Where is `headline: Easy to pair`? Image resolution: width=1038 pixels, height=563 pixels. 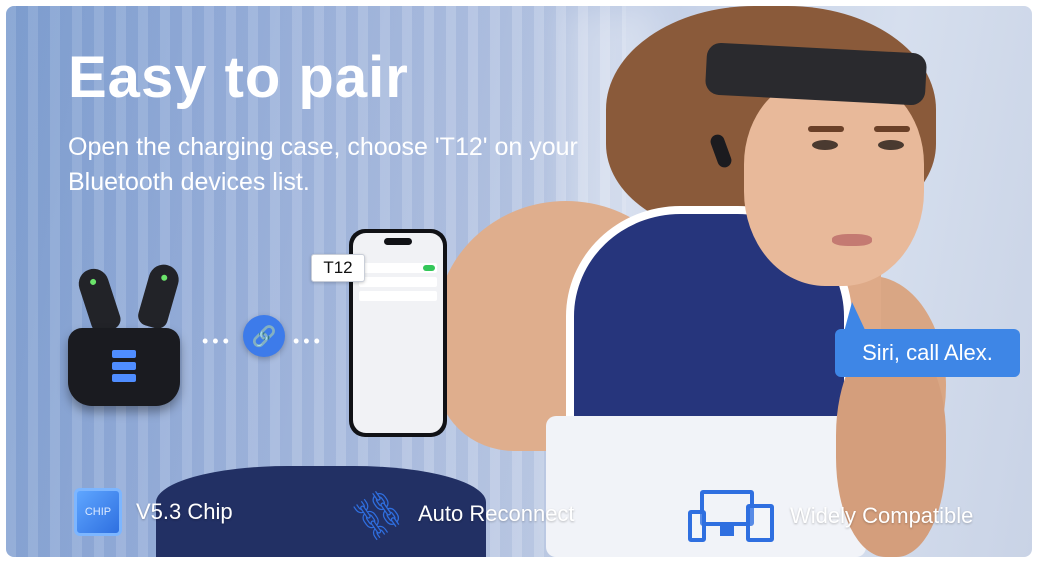 headline: Easy to pair is located at coordinates (238, 77).